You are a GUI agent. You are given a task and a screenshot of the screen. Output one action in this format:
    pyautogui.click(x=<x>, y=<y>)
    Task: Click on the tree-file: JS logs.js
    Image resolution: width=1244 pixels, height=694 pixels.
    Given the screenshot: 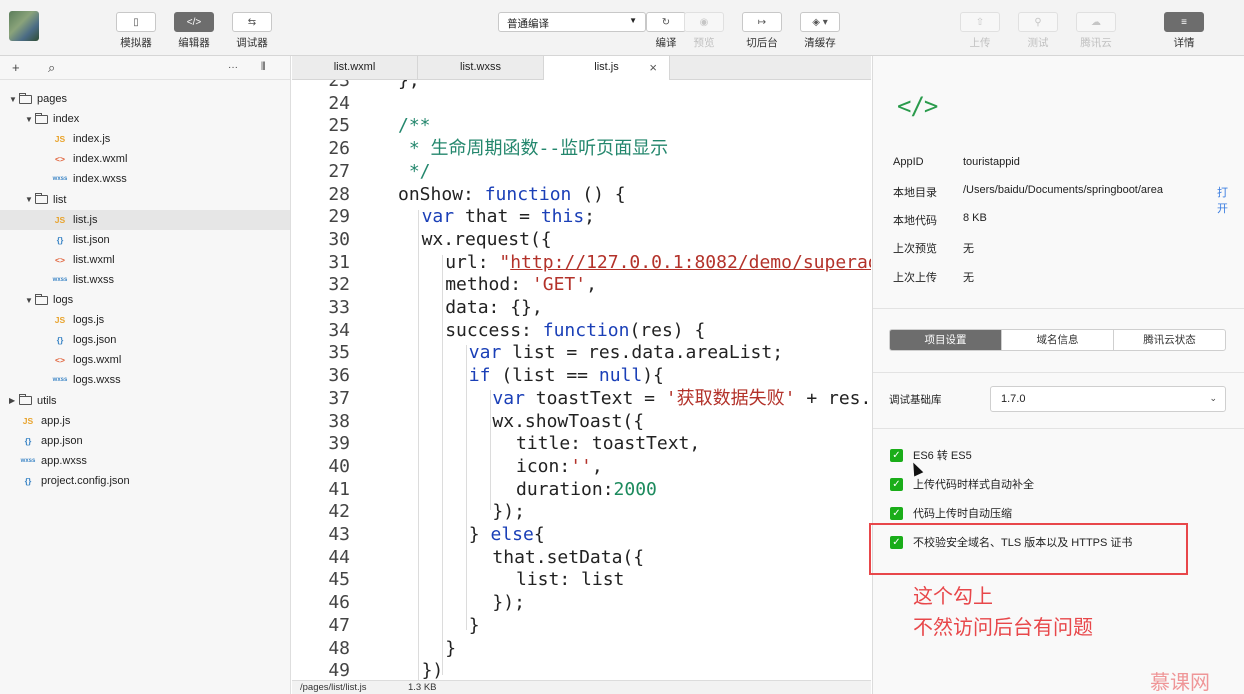 What is the action you would take?
    pyautogui.click(x=145, y=320)
    